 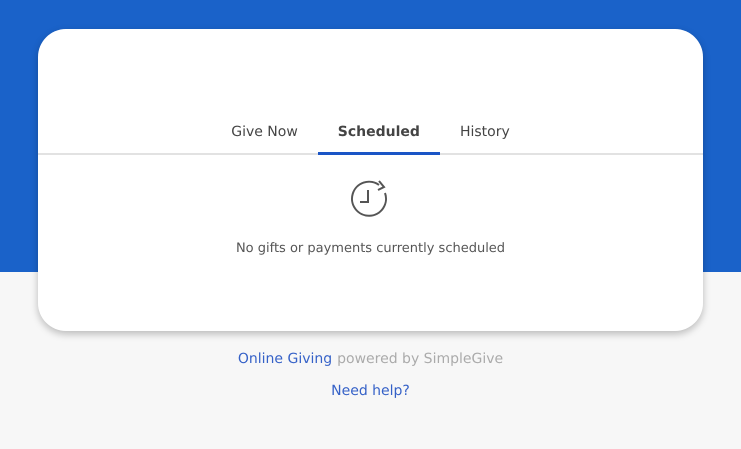 I want to click on powered-by-text: powered by SimpleGive, so click(x=420, y=359).